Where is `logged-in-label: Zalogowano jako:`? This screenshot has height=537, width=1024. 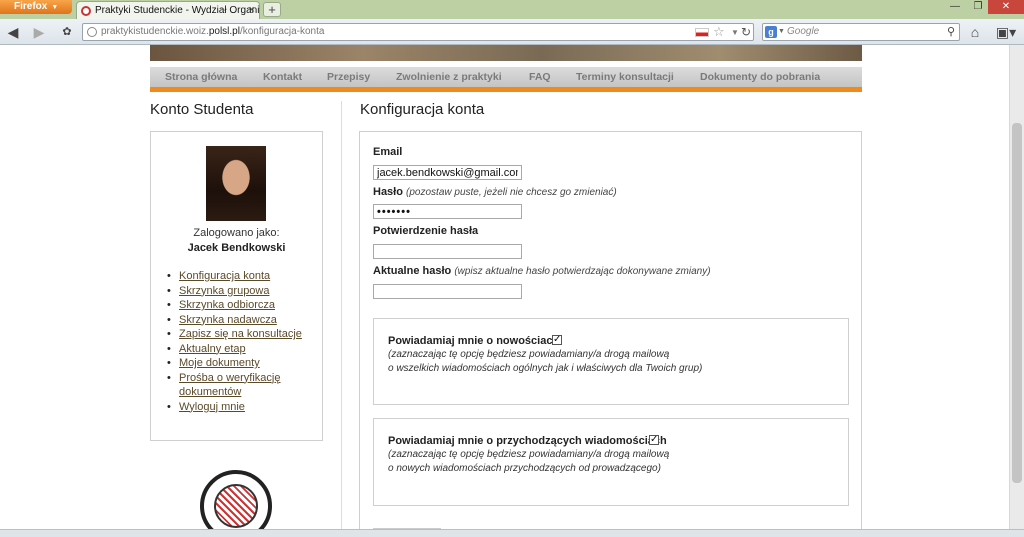 logged-in-label: Zalogowano jako: is located at coordinates (236, 233).